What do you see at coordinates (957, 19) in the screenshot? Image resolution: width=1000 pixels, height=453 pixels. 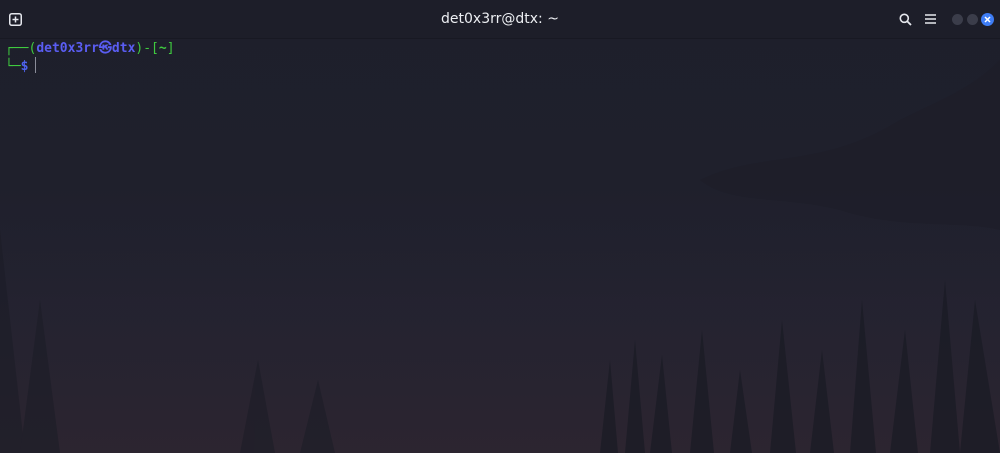 I see `minimize-button` at bounding box center [957, 19].